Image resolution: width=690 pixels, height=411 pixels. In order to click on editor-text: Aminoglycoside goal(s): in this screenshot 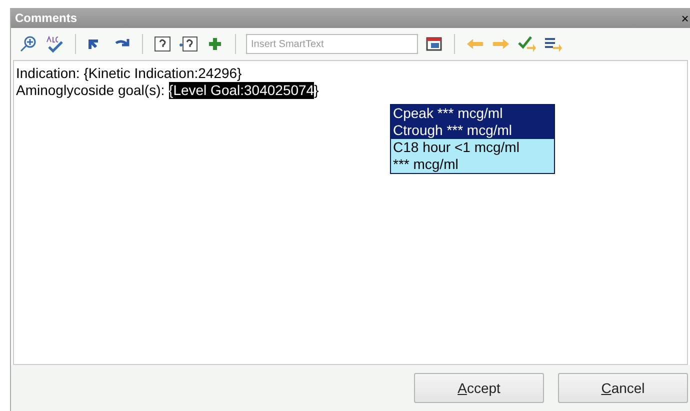, I will do `click(91, 90)`.